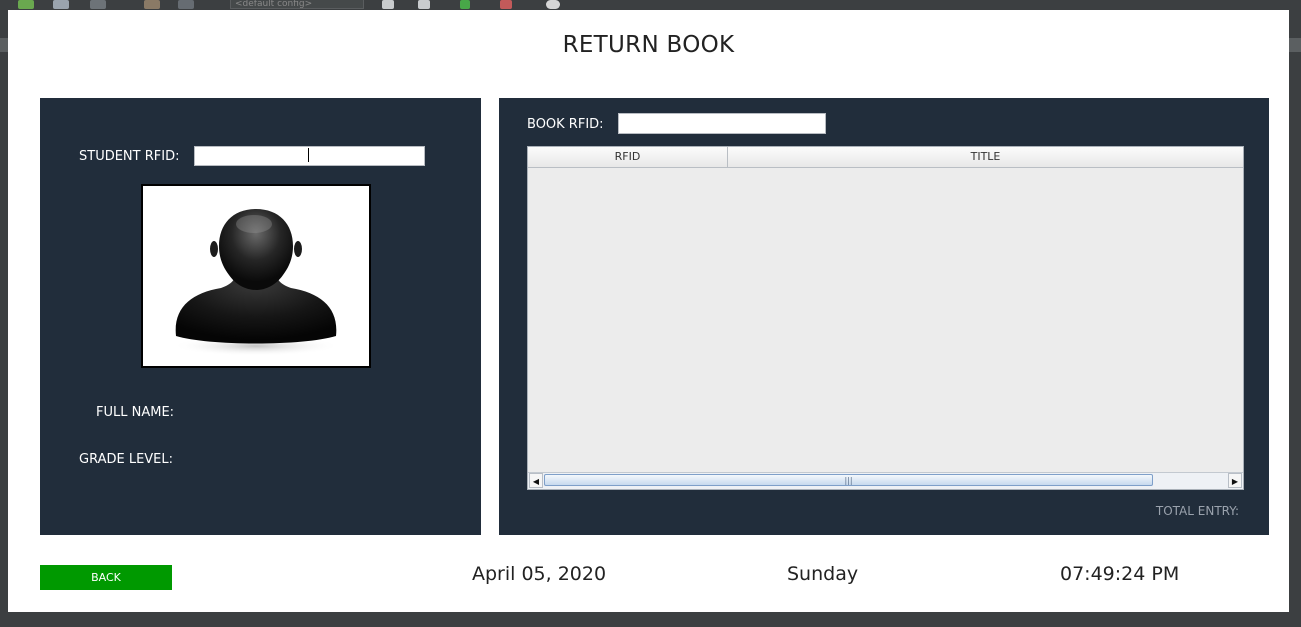  I want to click on person-silhouette-icon, so click(256, 282).